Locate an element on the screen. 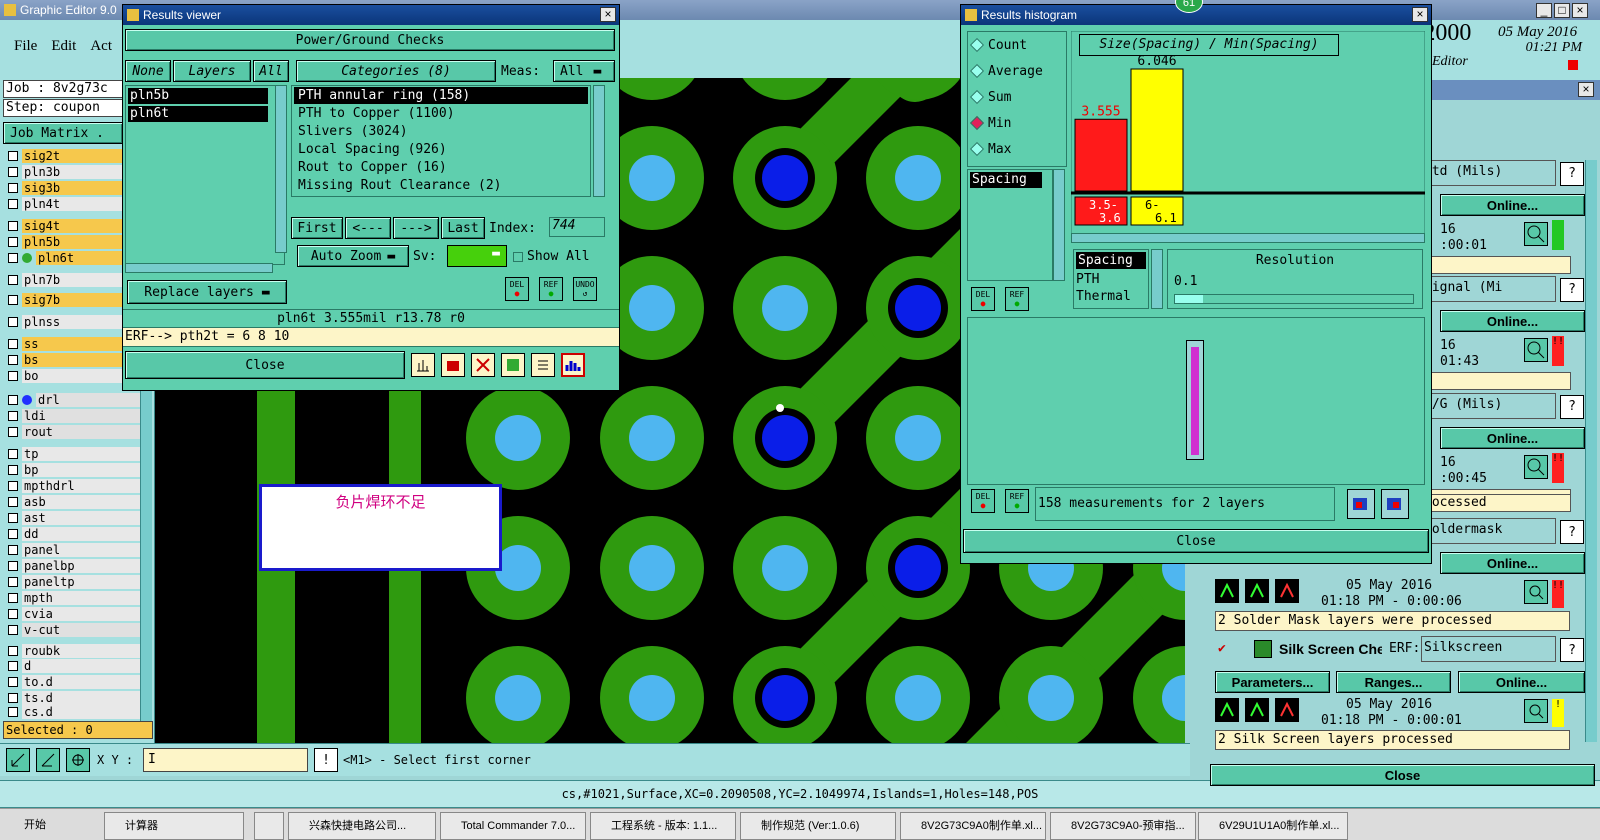 Image resolution: width=1600 pixels, height=840 pixels. xy-input: I is located at coordinates (225, 760).